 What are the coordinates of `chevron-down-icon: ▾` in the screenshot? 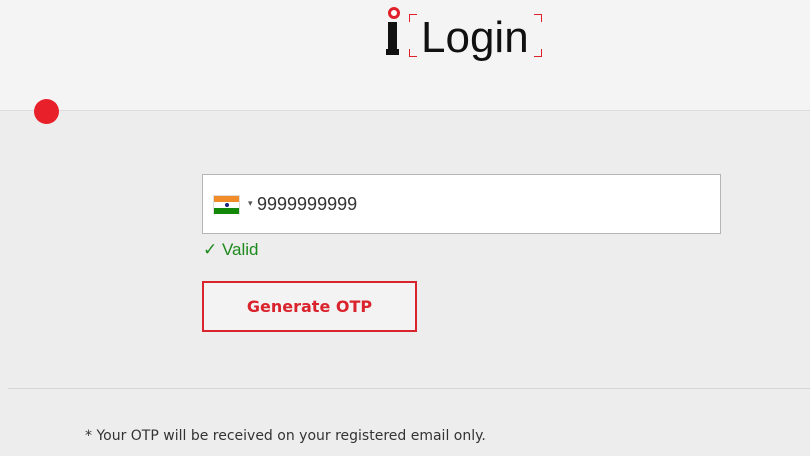 It's located at (250, 203).